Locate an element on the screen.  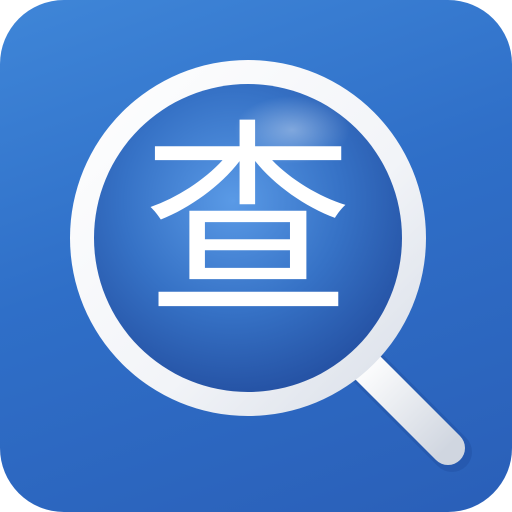
magnifier-handle is located at coordinates (408, 408).